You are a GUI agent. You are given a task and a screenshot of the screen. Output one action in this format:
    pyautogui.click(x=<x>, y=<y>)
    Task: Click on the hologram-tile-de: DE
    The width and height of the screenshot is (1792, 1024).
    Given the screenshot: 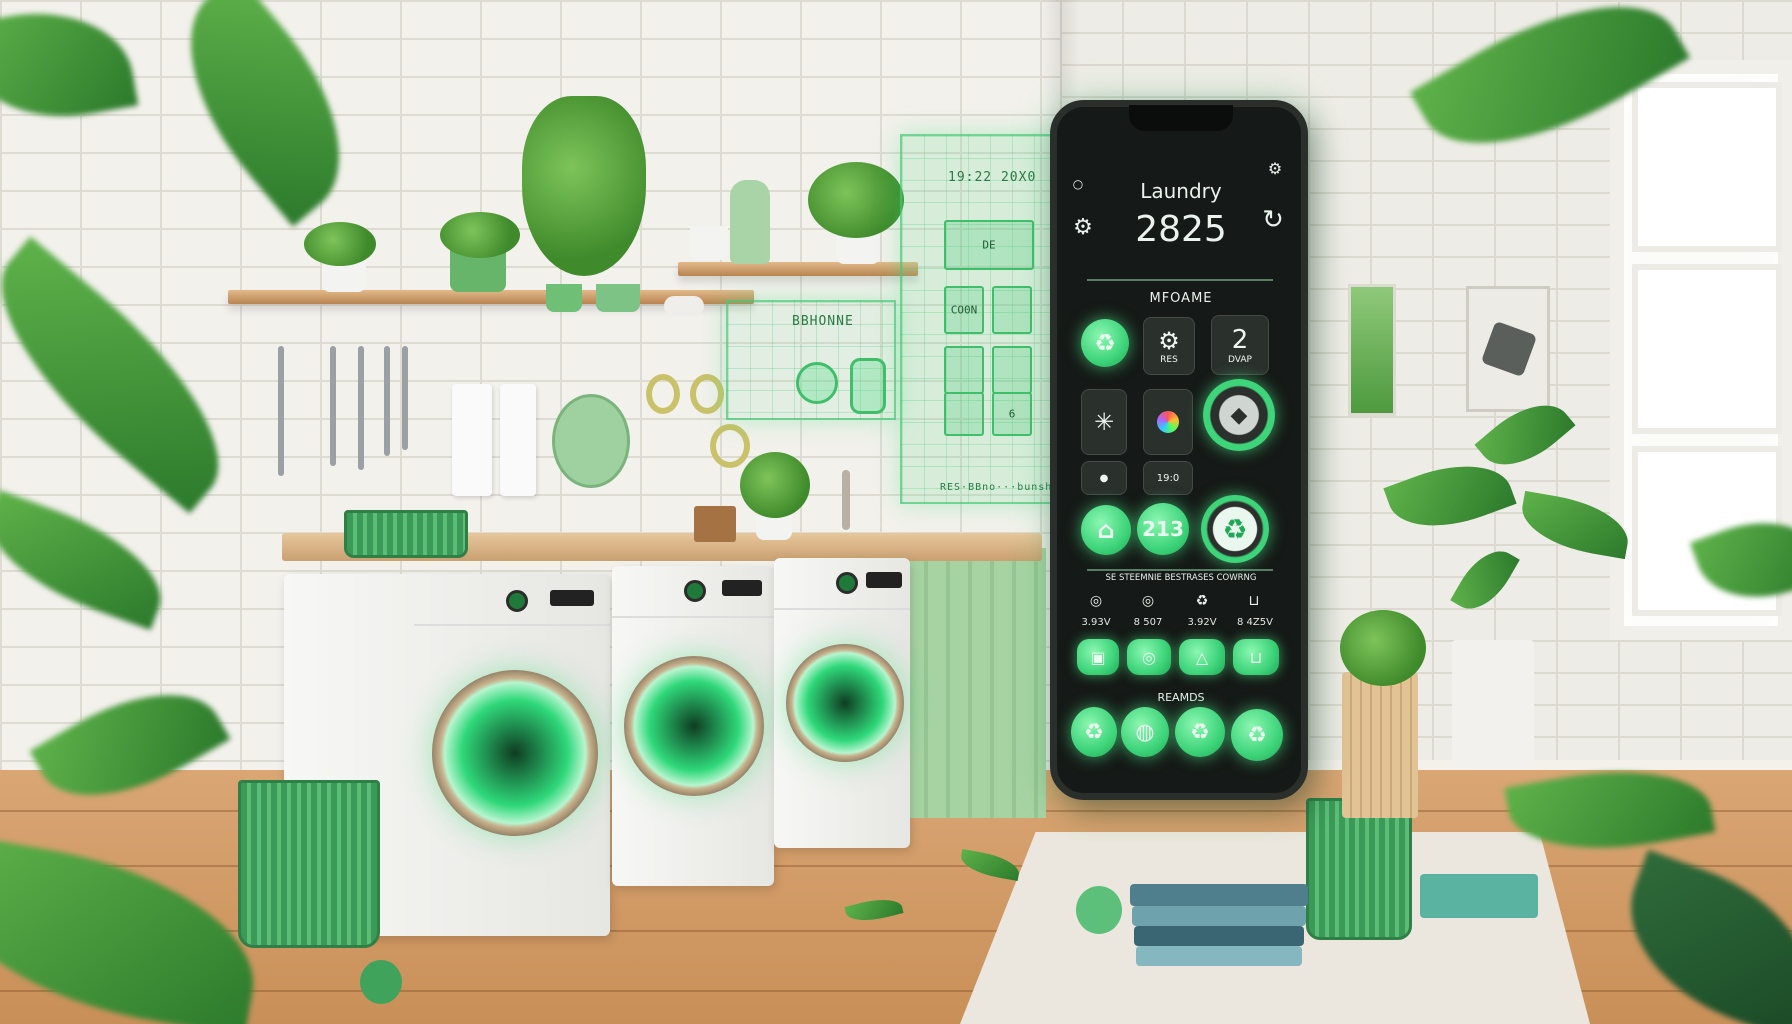 What is the action you would take?
    pyautogui.click(x=989, y=245)
    